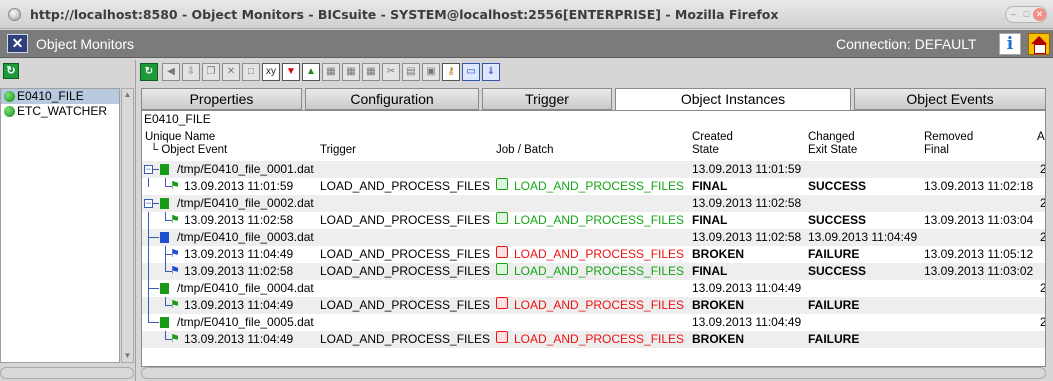 The height and width of the screenshot is (381, 1053). Describe the element at coordinates (1010, 44) in the screenshot. I see `info-icon: i` at that location.